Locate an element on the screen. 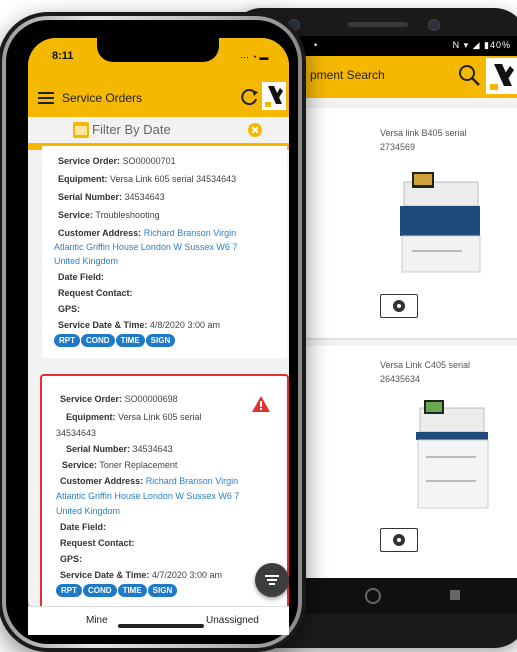 The image size is (517, 652). android-recents-icon is located at coordinates (455, 595).